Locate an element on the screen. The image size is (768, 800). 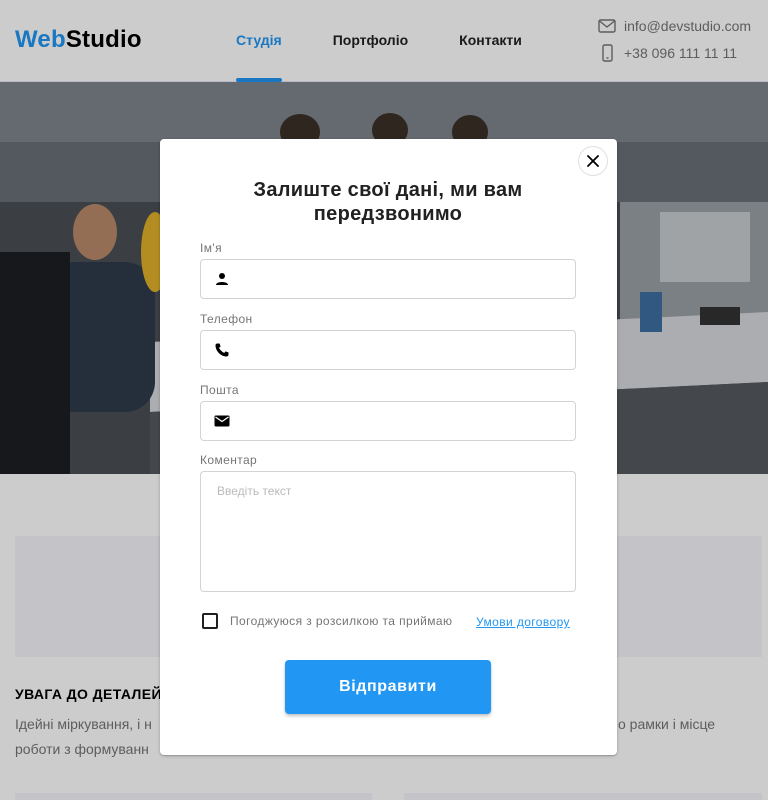
envelope-icon is located at coordinates (222, 421).